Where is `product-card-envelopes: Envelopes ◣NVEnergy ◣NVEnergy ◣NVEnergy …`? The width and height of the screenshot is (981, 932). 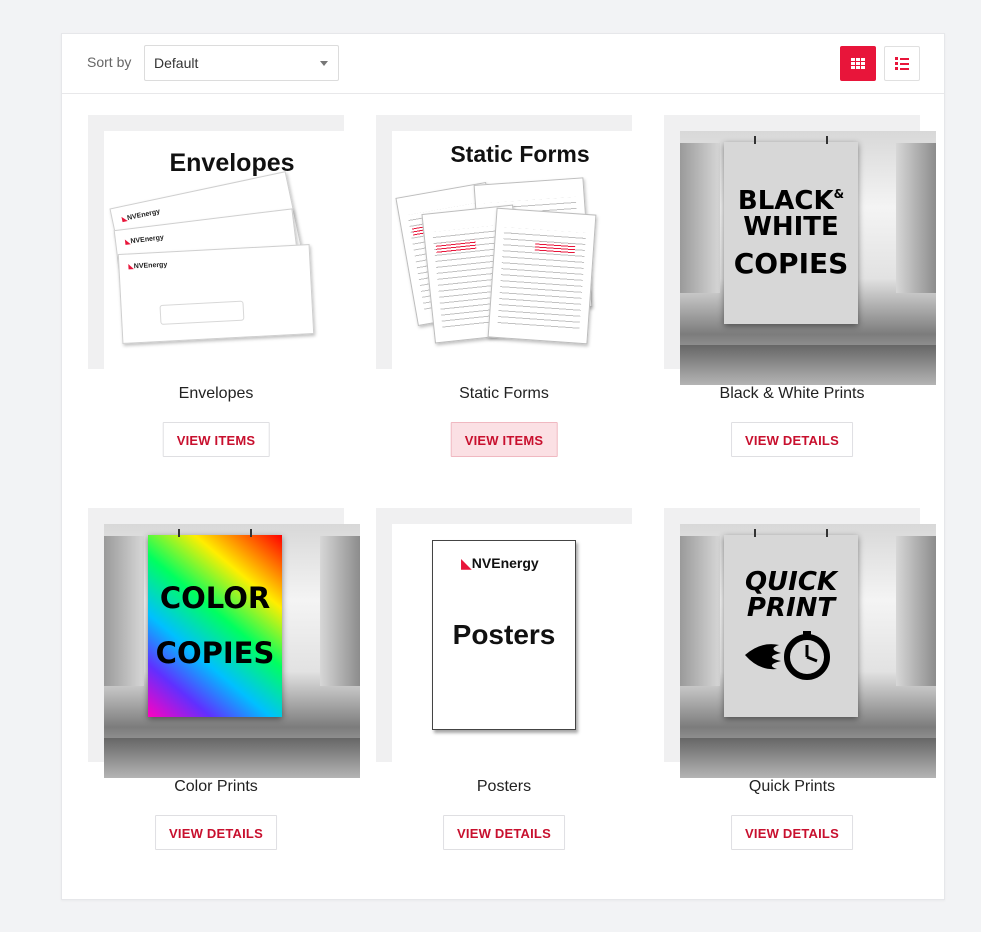 product-card-envelopes: Envelopes ◣NVEnergy ◣NVEnergy ◣NVEnergy … is located at coordinates (224, 286).